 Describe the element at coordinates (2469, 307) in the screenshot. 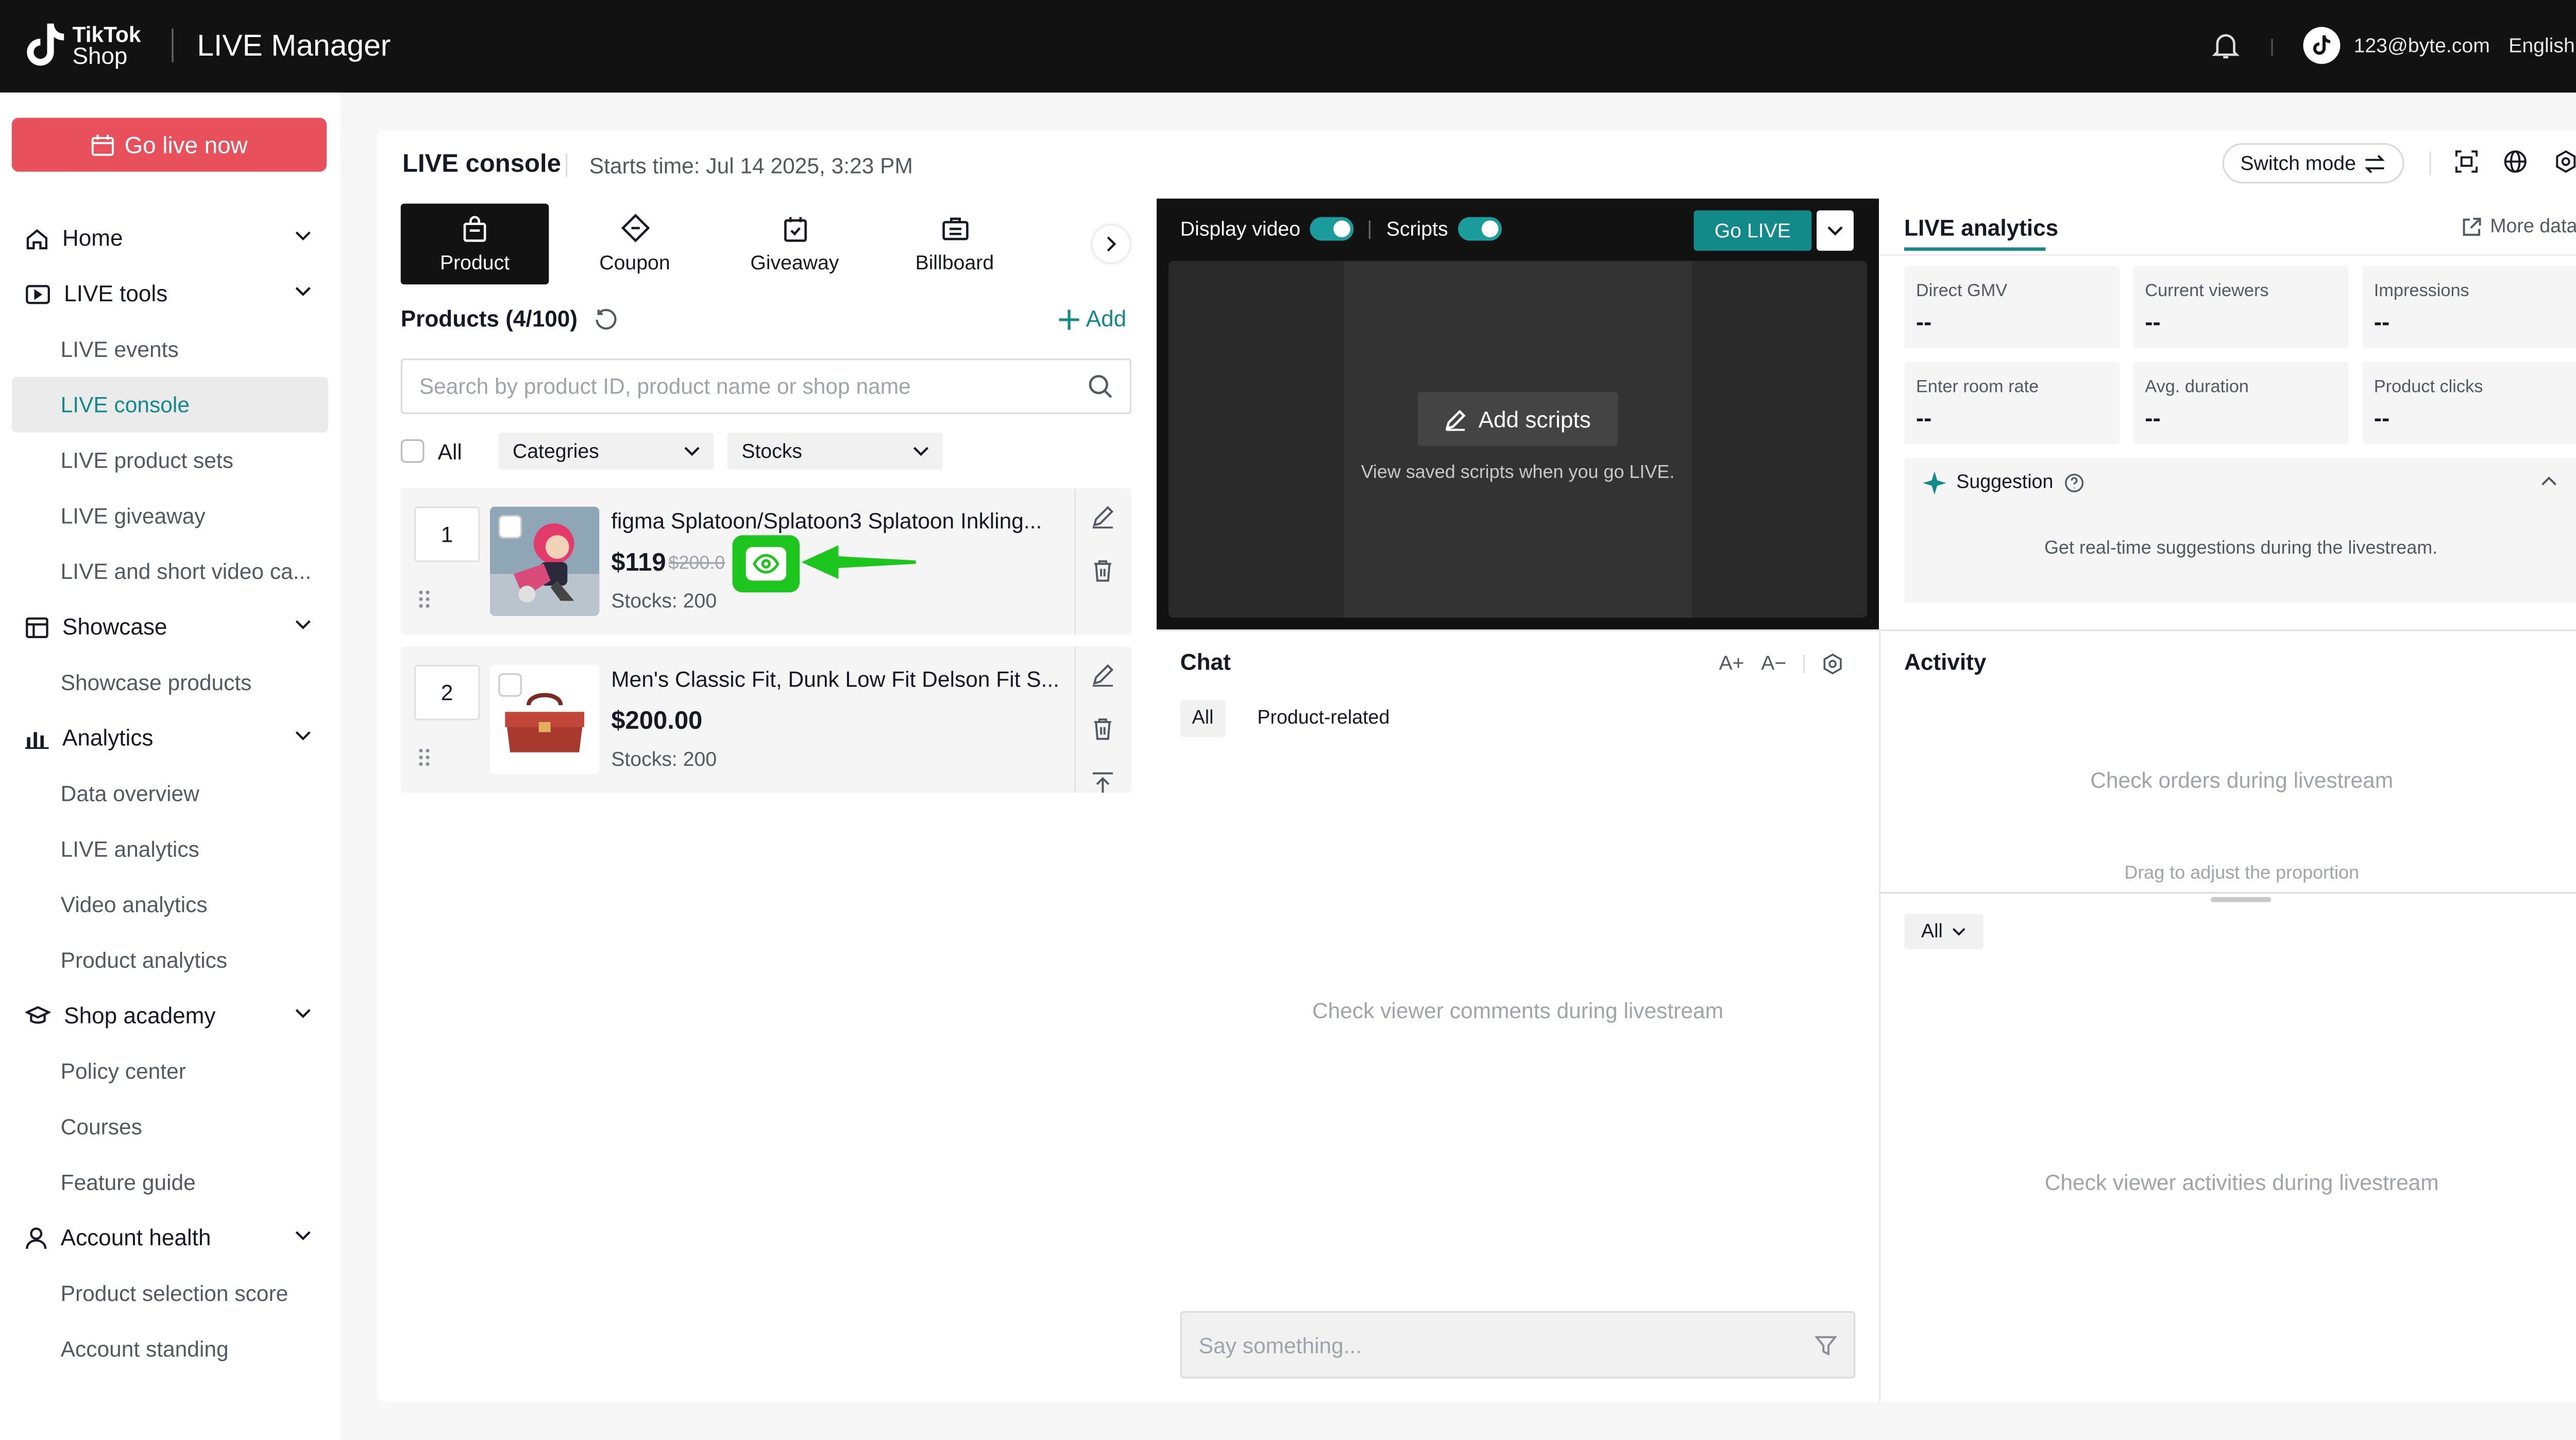

I see `metric-impressions: Impressions --` at that location.